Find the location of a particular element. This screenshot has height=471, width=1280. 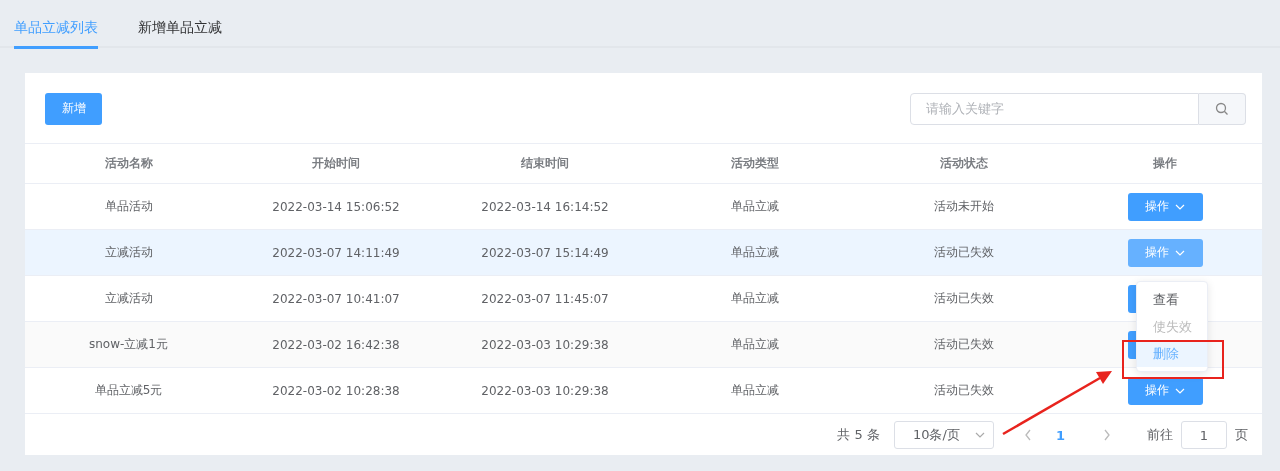

menu-item: 删除 is located at coordinates (1172, 353).